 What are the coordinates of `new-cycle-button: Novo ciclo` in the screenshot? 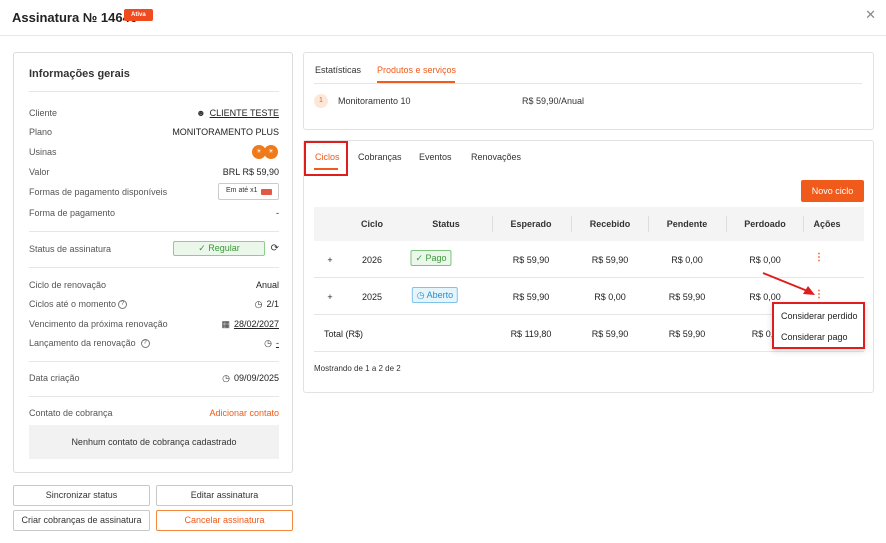 It's located at (832, 191).